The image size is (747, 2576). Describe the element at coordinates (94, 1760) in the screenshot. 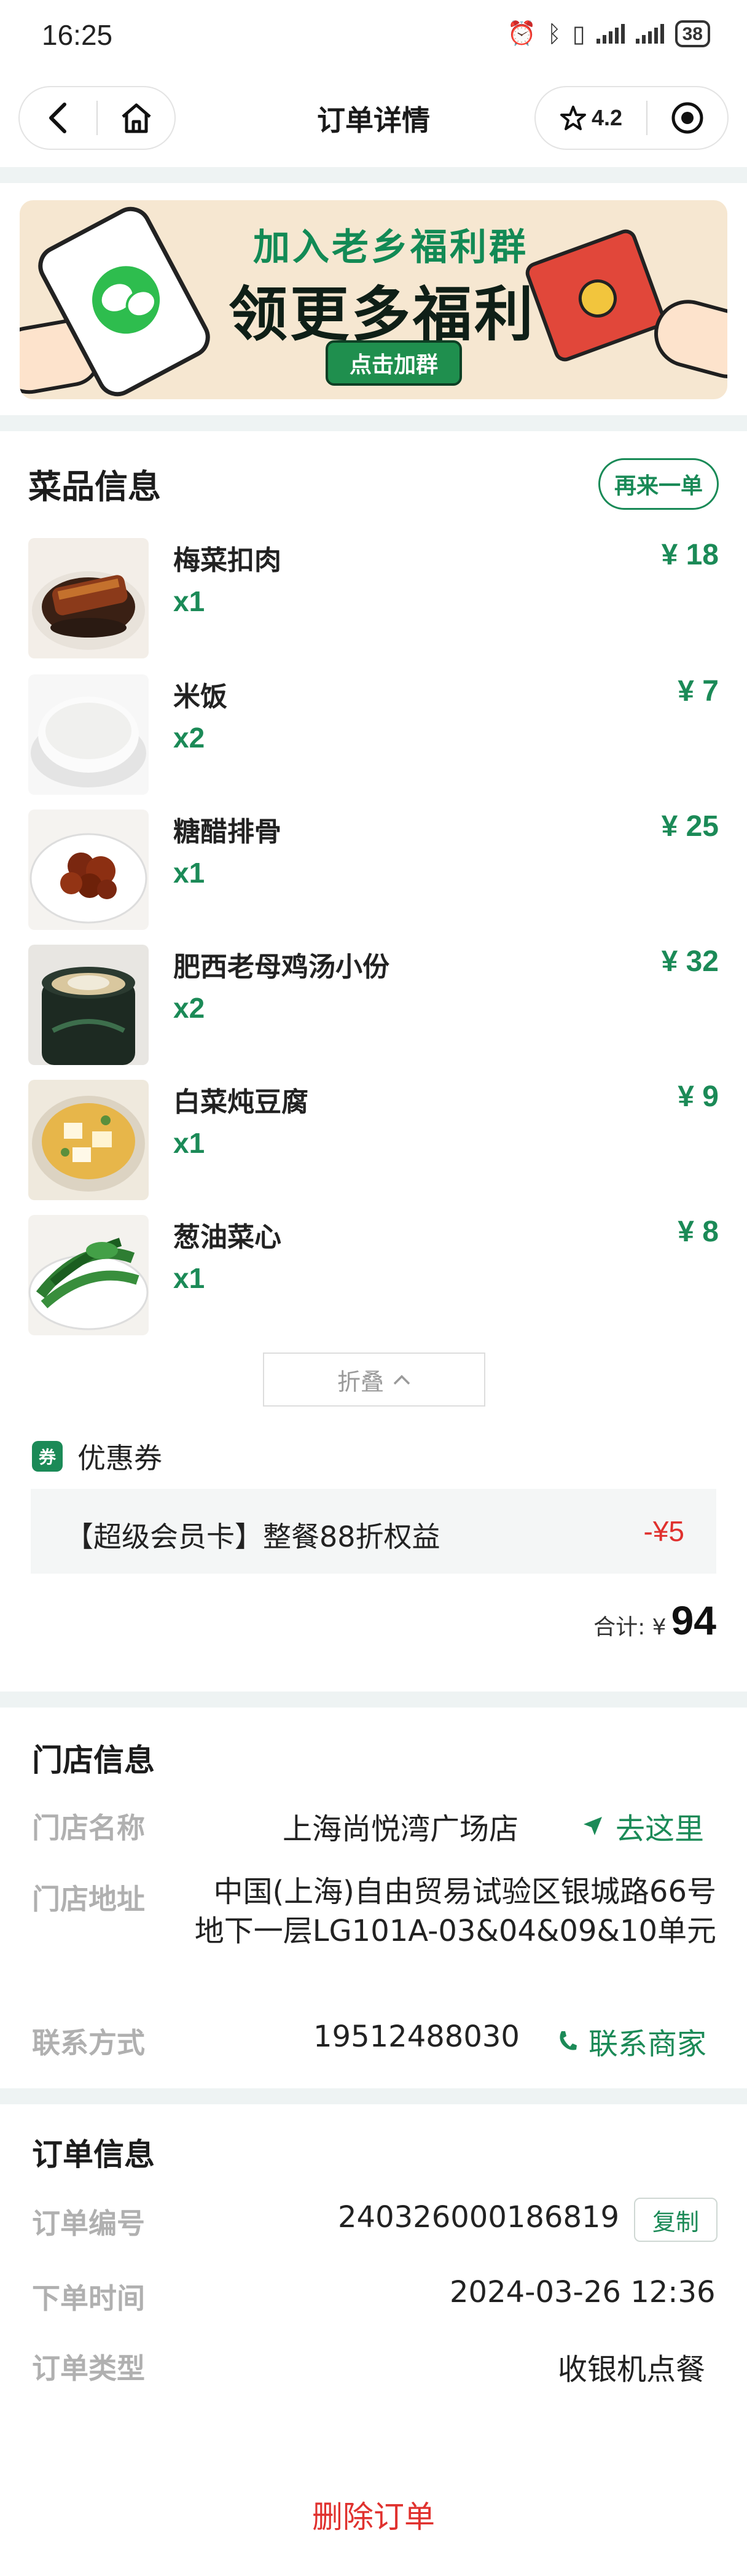

I see `store-section-title: 门店信息` at that location.